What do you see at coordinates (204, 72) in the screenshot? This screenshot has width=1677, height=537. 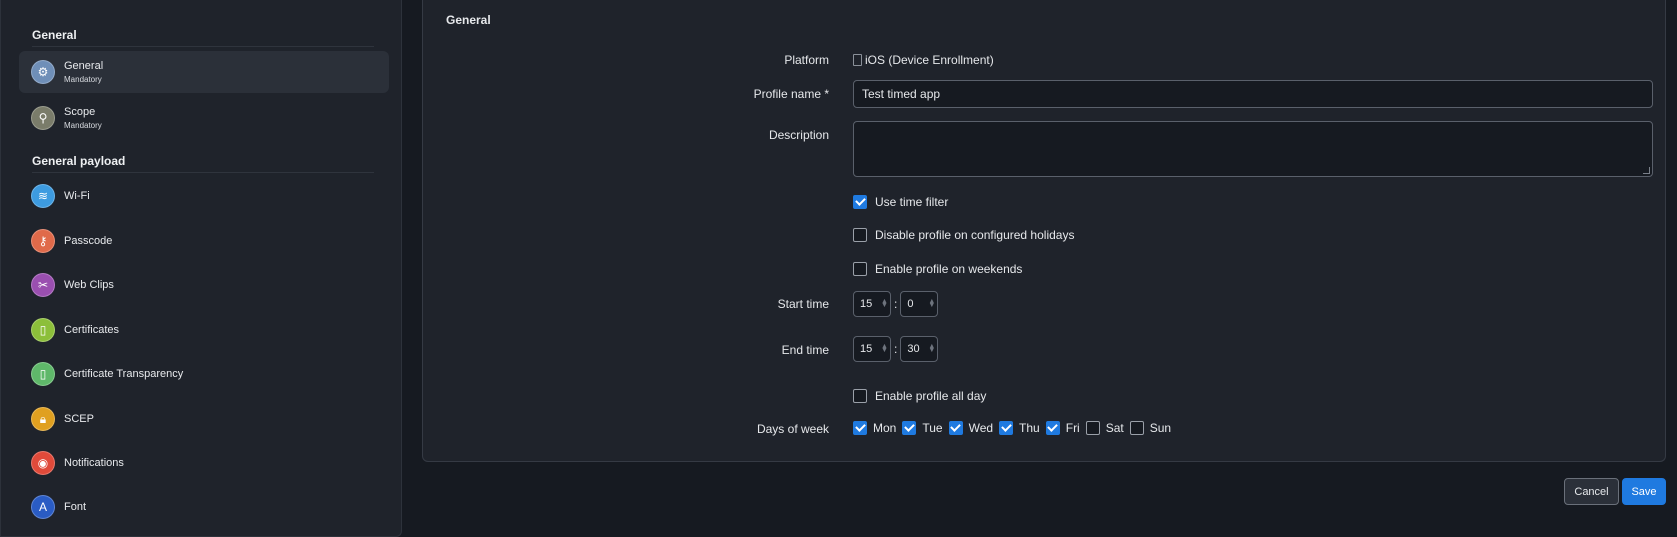 I see `sidebar-item-general: ⚙ General Mandatory` at bounding box center [204, 72].